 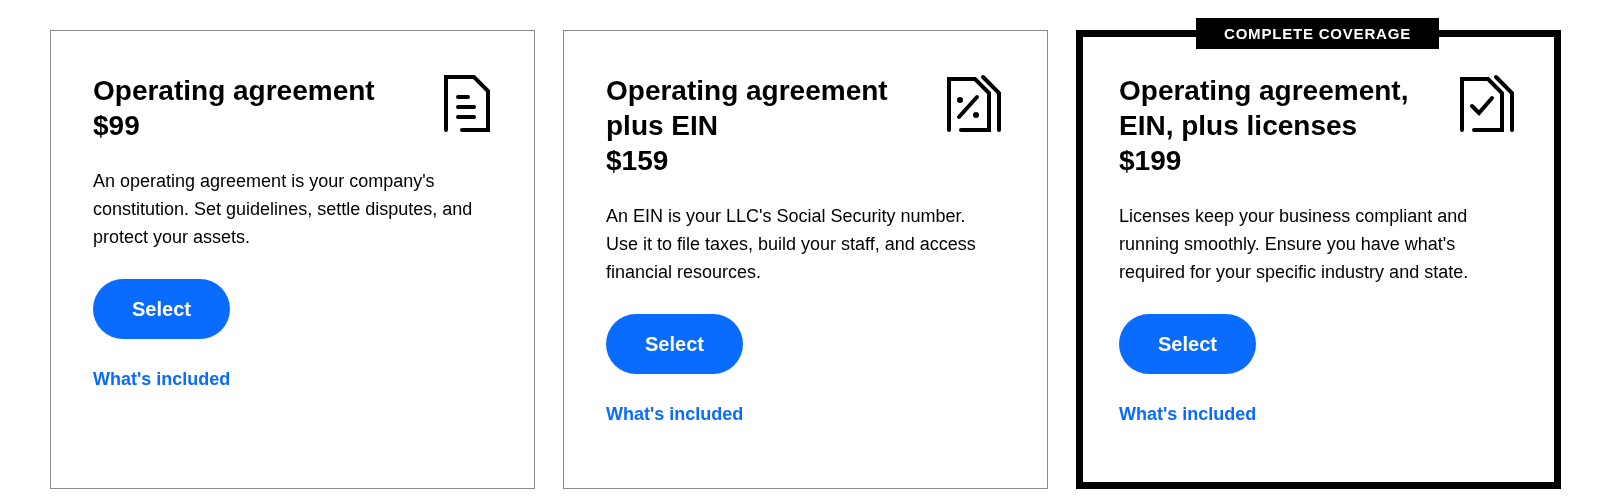 I want to click on plan-description: Licenses keep your business compliant and running smoothly. Ensure you have what's required for your specific industry and state., so click(x=1294, y=244).